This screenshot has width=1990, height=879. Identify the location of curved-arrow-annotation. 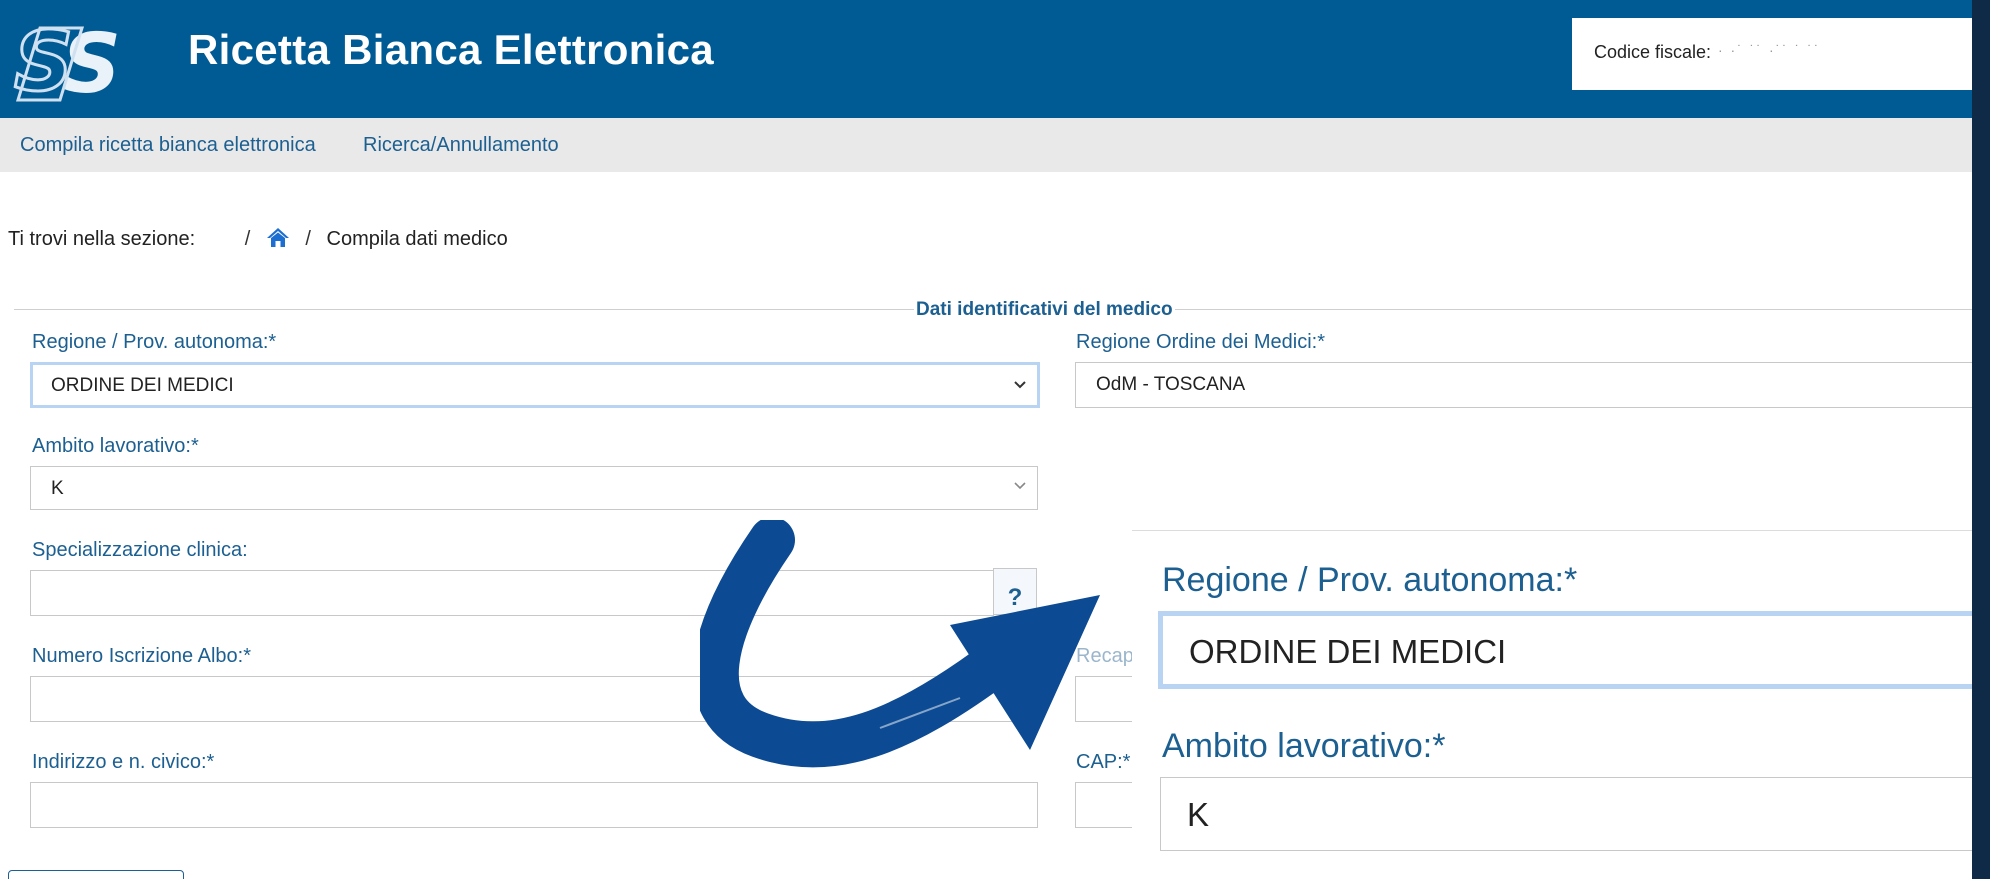
(900, 644).